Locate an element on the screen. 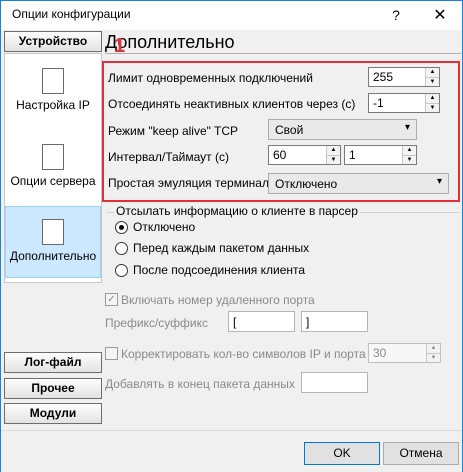 Image resolution: width=463 pixels, height=472 pixels. radio-after-connect-label: После подсоединения клиента is located at coordinates (219, 270).